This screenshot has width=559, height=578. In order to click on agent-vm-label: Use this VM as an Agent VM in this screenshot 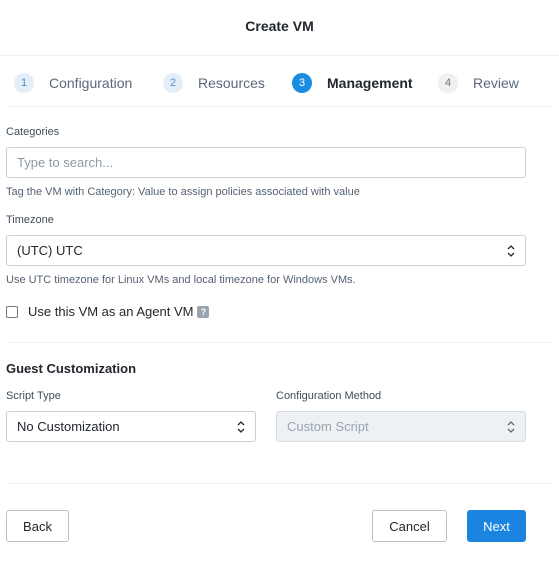, I will do `click(110, 311)`.